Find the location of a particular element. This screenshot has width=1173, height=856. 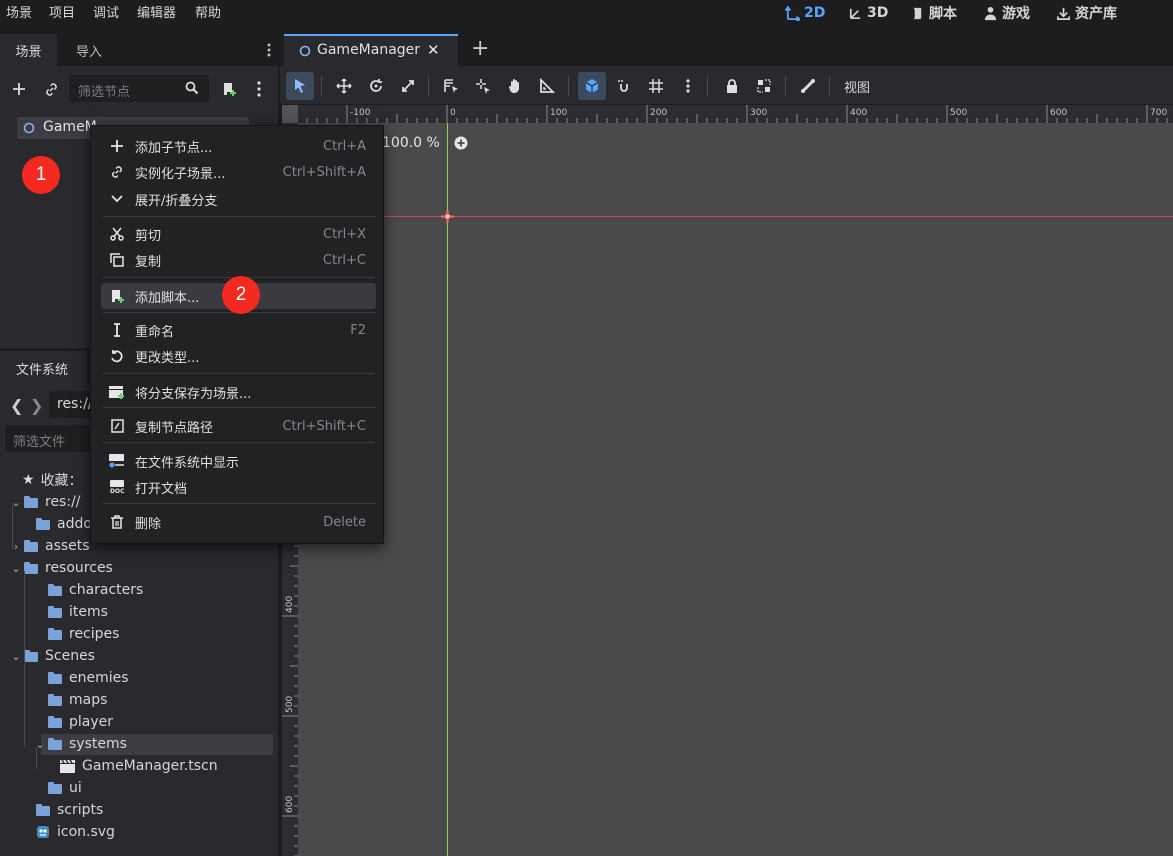

context-menu-shortcut: Ctrl+C is located at coordinates (344, 260).